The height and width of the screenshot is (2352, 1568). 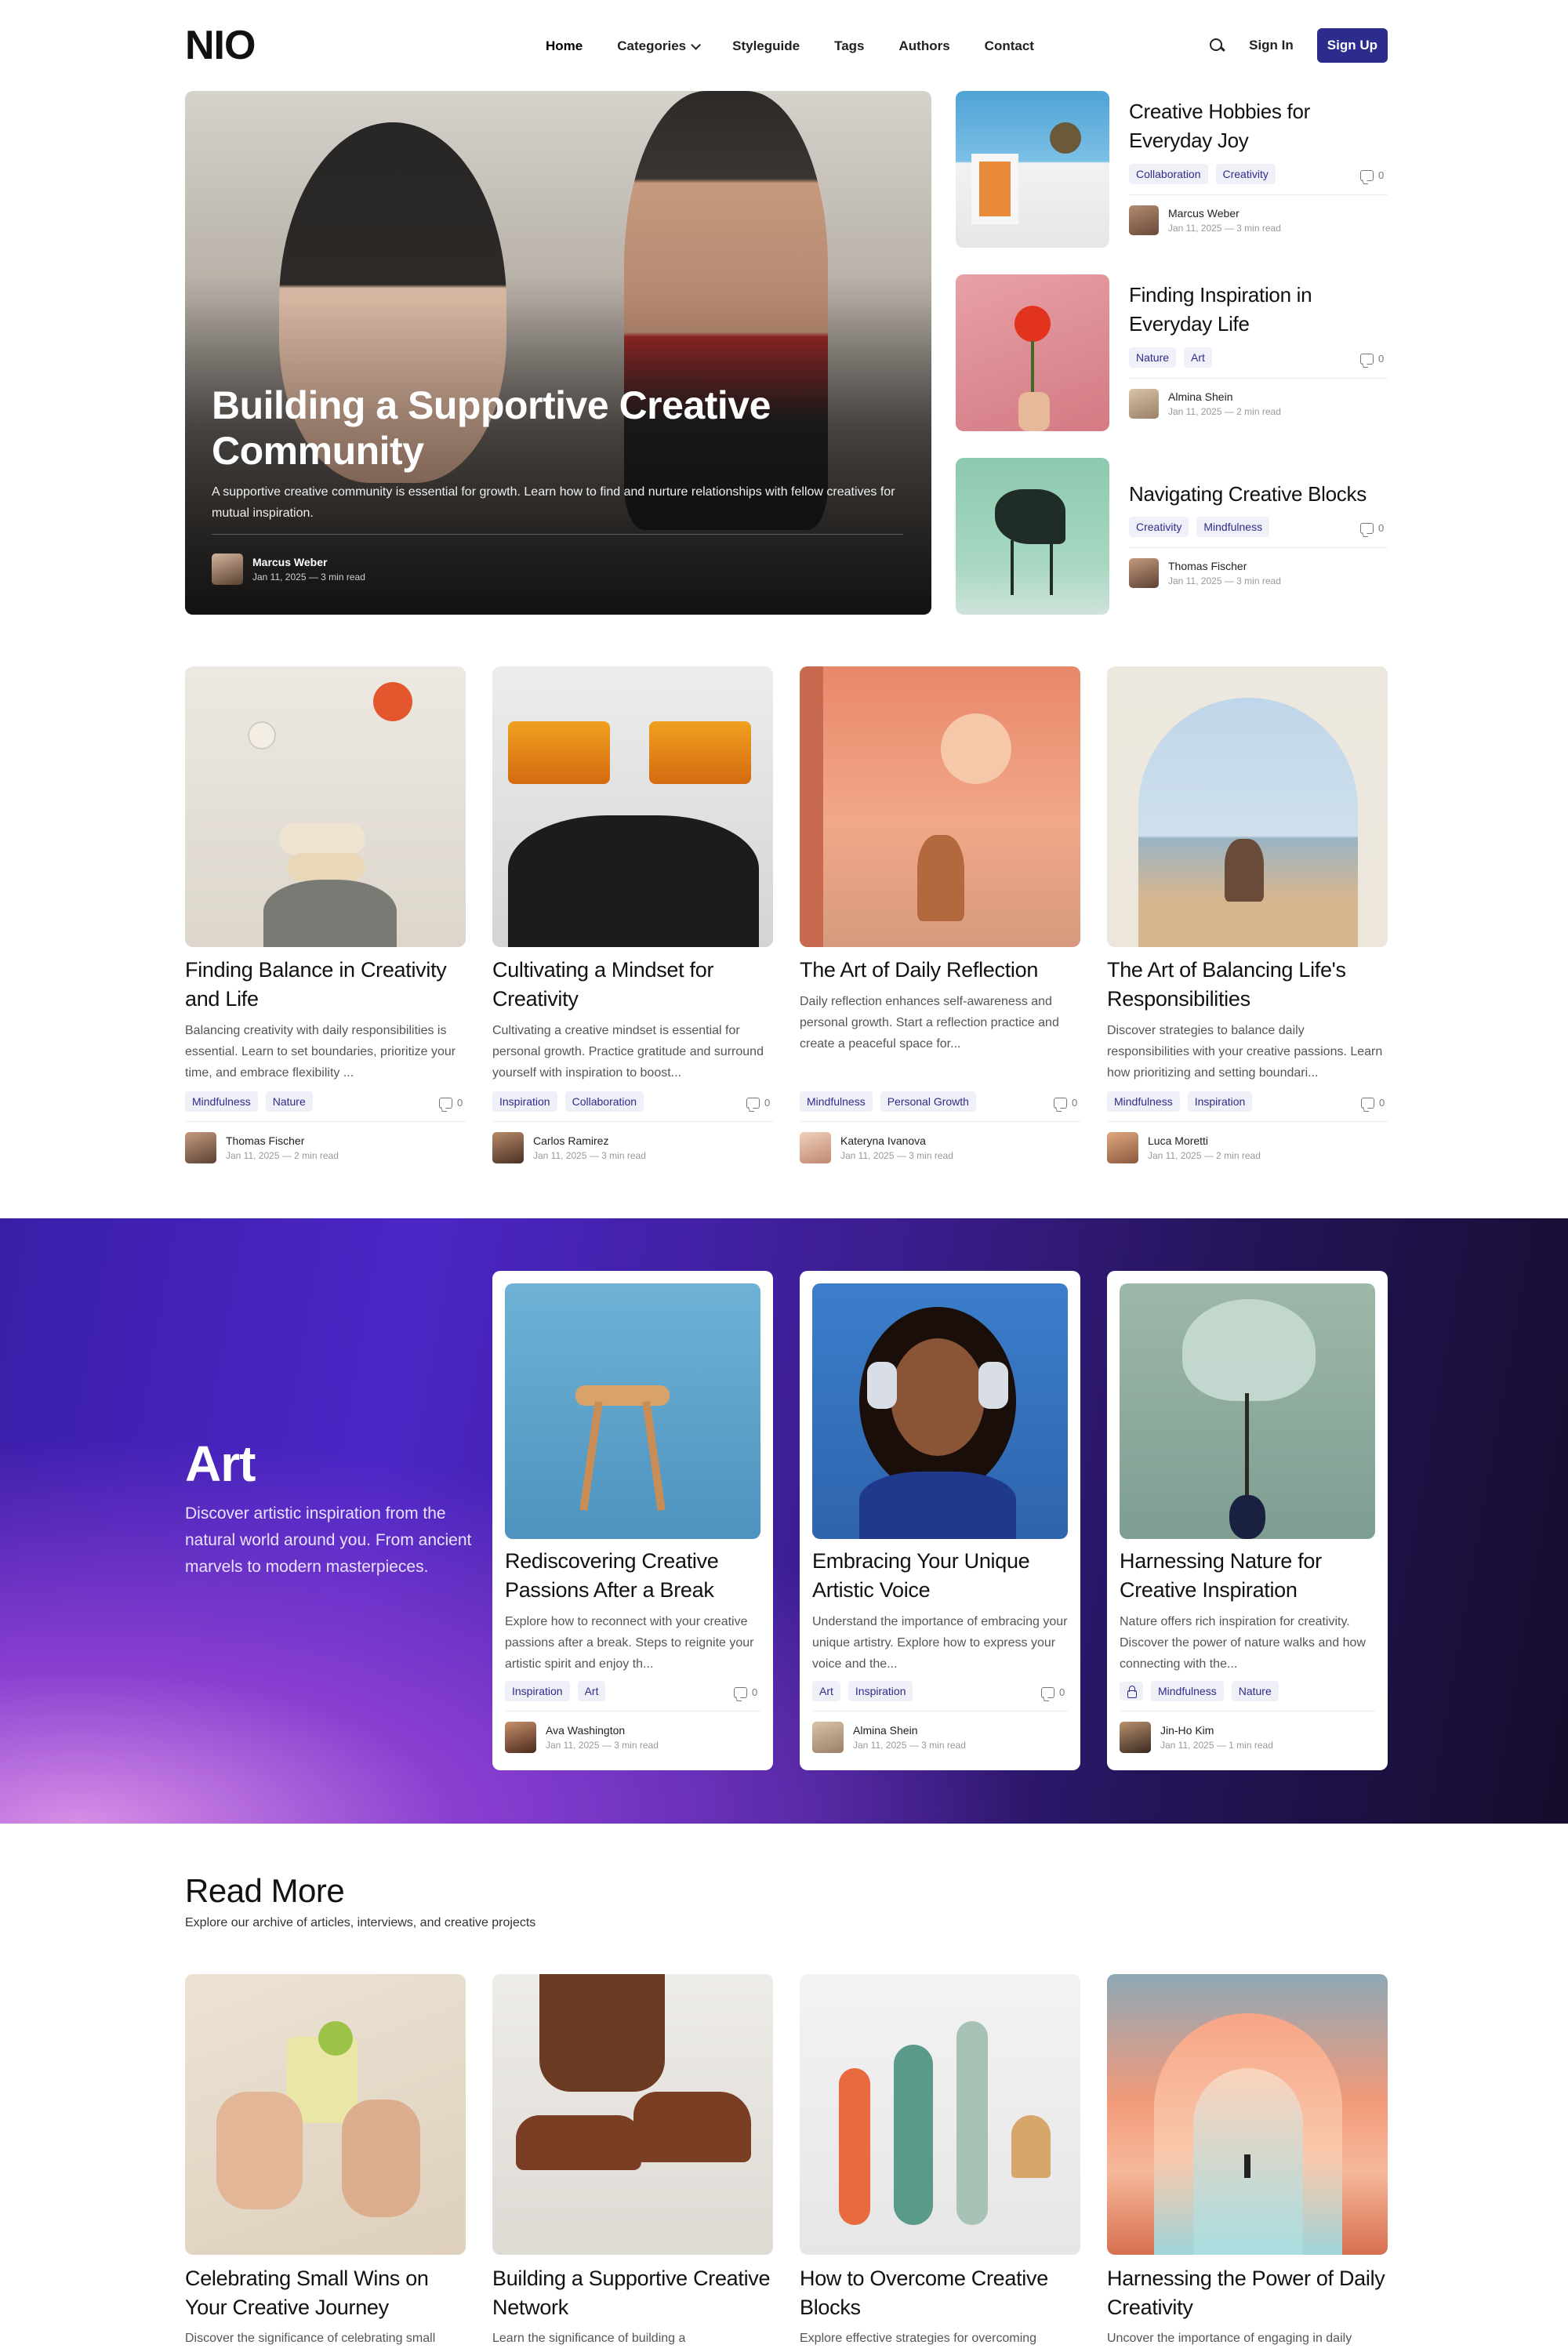 What do you see at coordinates (1184, 1147) in the screenshot?
I see `post-author: Luca Moretti Jan 11, 2025 — 2 min read` at bounding box center [1184, 1147].